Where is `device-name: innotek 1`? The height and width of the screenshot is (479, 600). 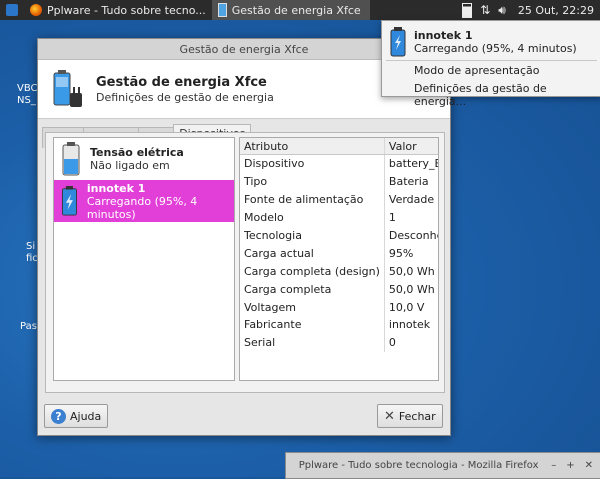
device-name: innotek 1 is located at coordinates (116, 188).